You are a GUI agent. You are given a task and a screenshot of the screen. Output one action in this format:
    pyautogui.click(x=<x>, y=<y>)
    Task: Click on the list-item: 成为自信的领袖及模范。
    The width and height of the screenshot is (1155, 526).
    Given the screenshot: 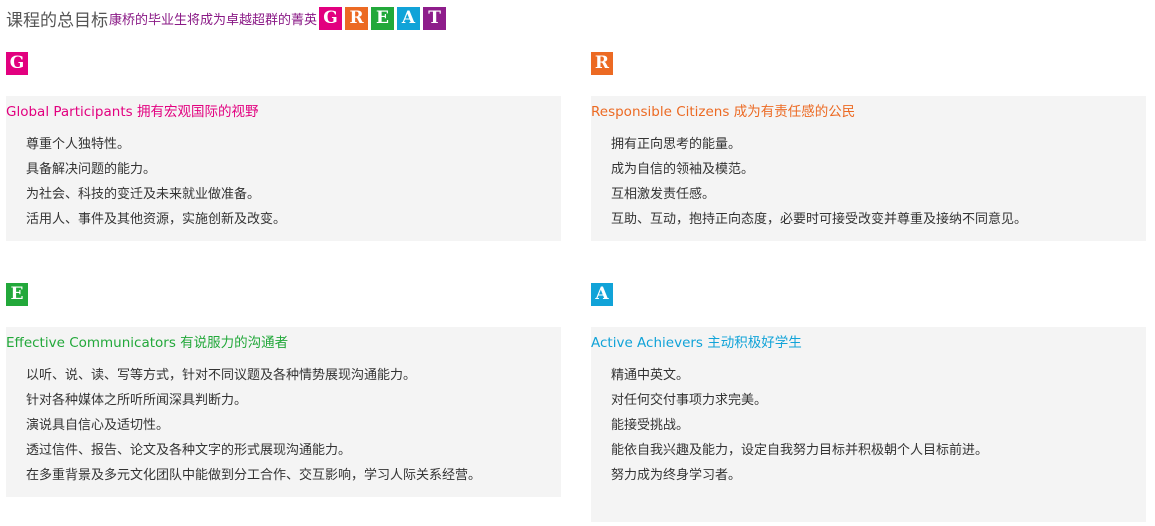 What is the action you would take?
    pyautogui.click(x=683, y=169)
    